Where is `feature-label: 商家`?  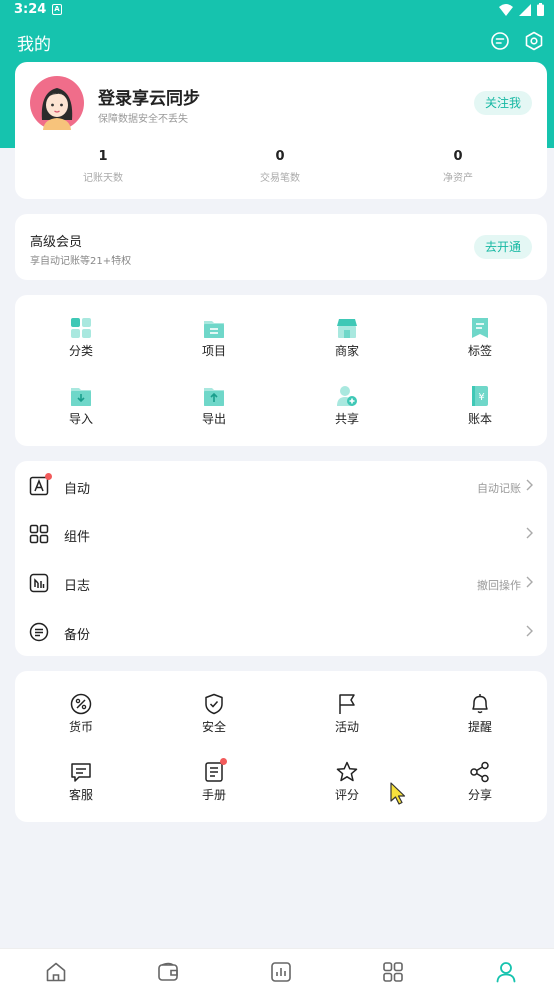 feature-label: 商家 is located at coordinates (346, 351).